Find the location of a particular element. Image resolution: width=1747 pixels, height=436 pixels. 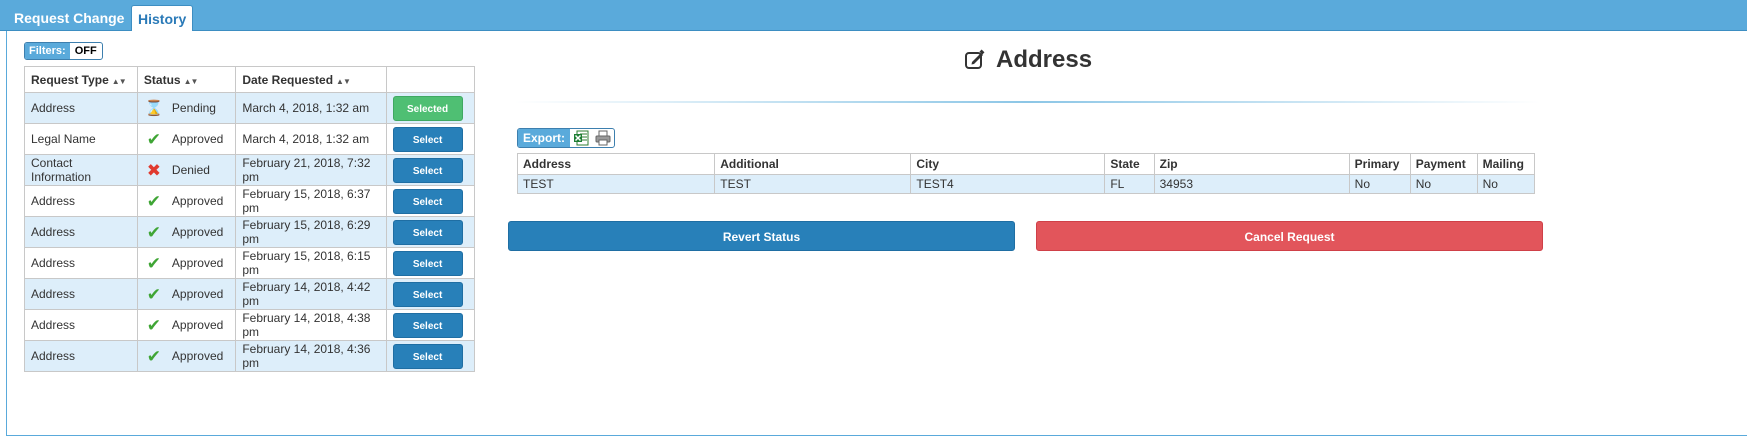

date-requested-cell: March 4, 2018, 1:32 am is located at coordinates (311, 139).